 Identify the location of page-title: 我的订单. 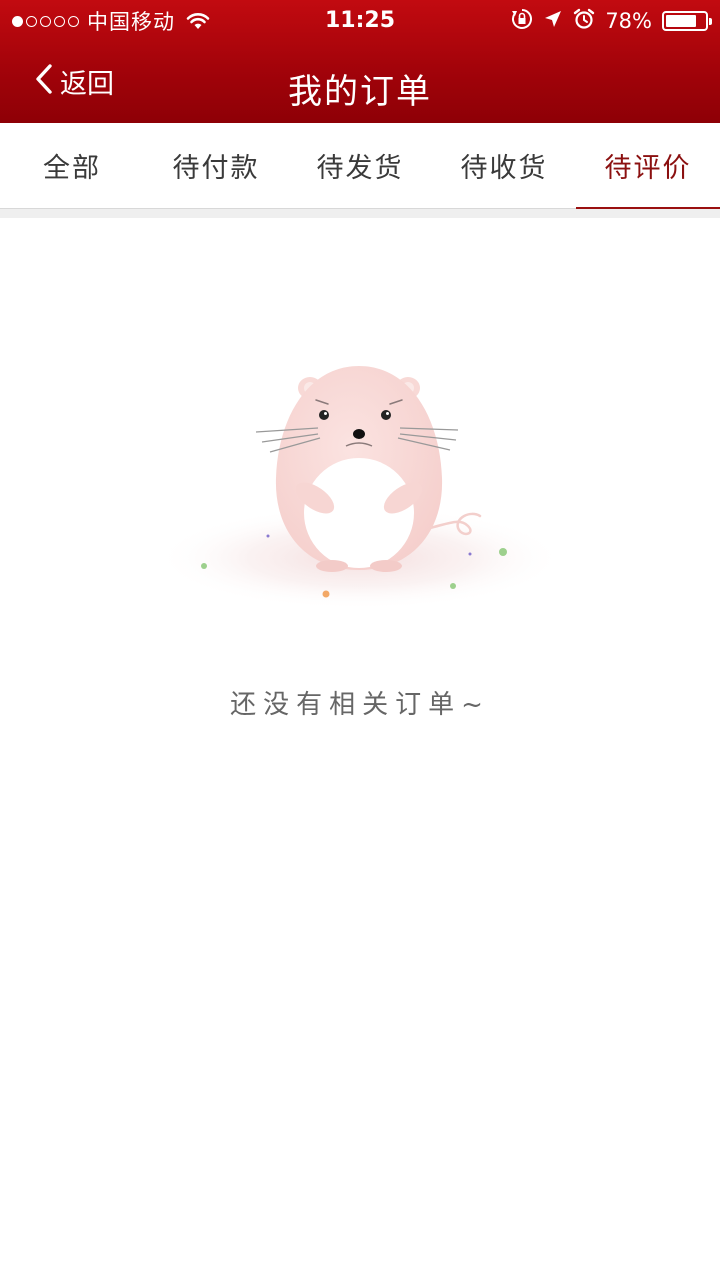
(360, 92).